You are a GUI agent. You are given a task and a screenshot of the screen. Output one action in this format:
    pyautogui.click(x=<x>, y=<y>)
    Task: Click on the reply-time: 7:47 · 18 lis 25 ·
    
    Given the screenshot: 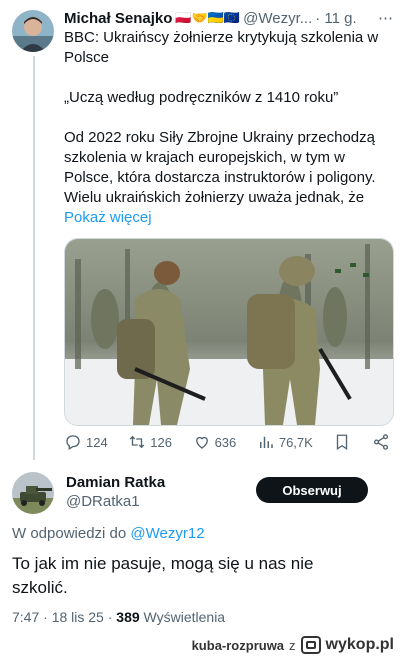 What is the action you would take?
    pyautogui.click(x=62, y=617)
    